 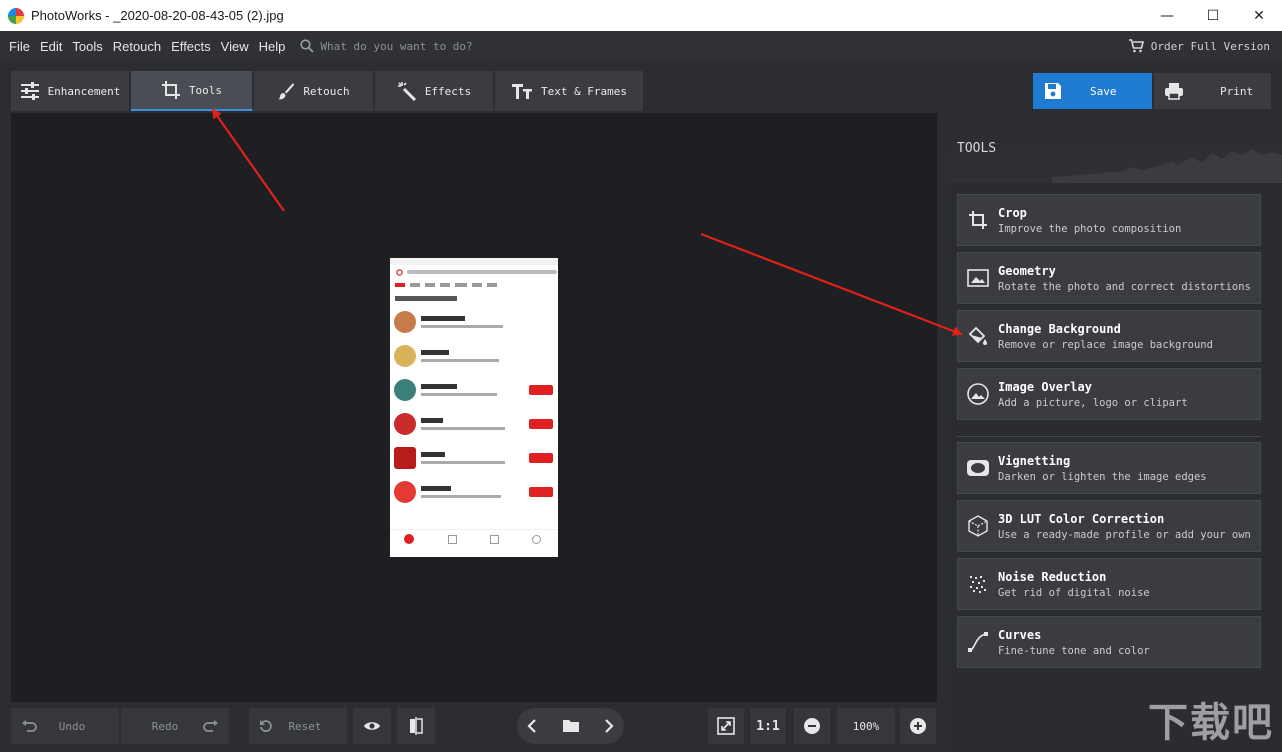 What do you see at coordinates (726, 726) in the screenshot?
I see `fit-to-screen-button` at bounding box center [726, 726].